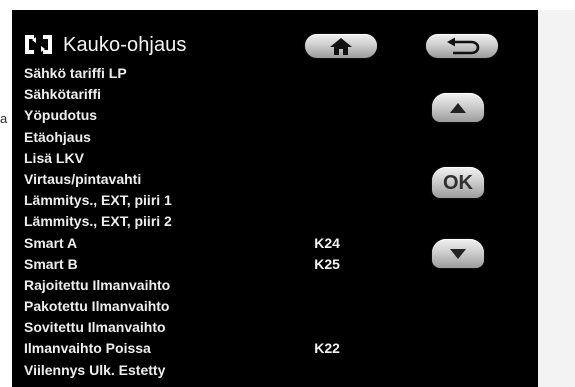 This screenshot has height=387, width=575. I want to click on home-button, so click(341, 46).